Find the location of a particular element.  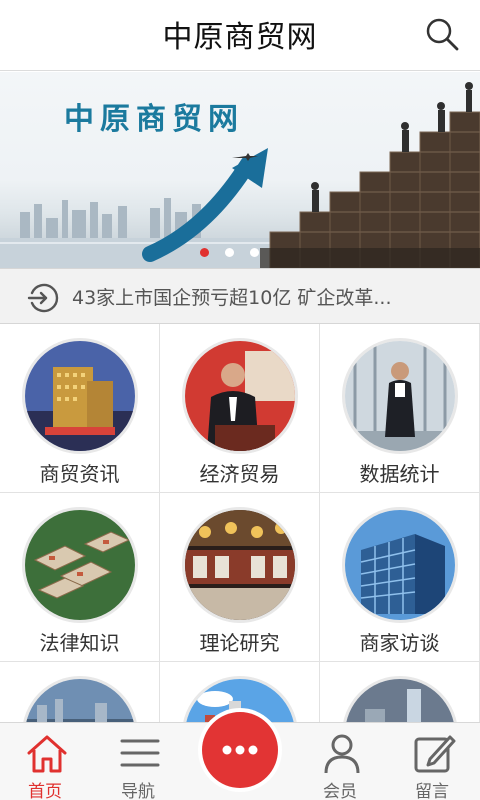

merchant-interview-icon is located at coordinates (400, 565).